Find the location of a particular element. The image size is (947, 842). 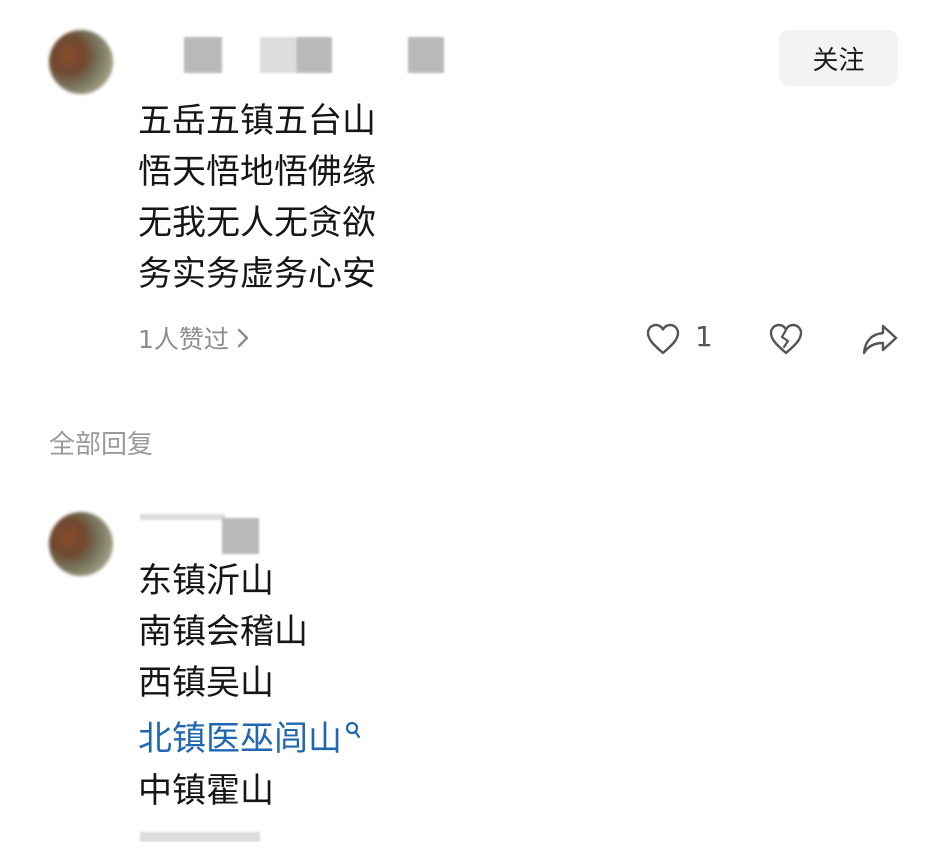

reply-line: 西镇吴山 is located at coordinates (206, 683).